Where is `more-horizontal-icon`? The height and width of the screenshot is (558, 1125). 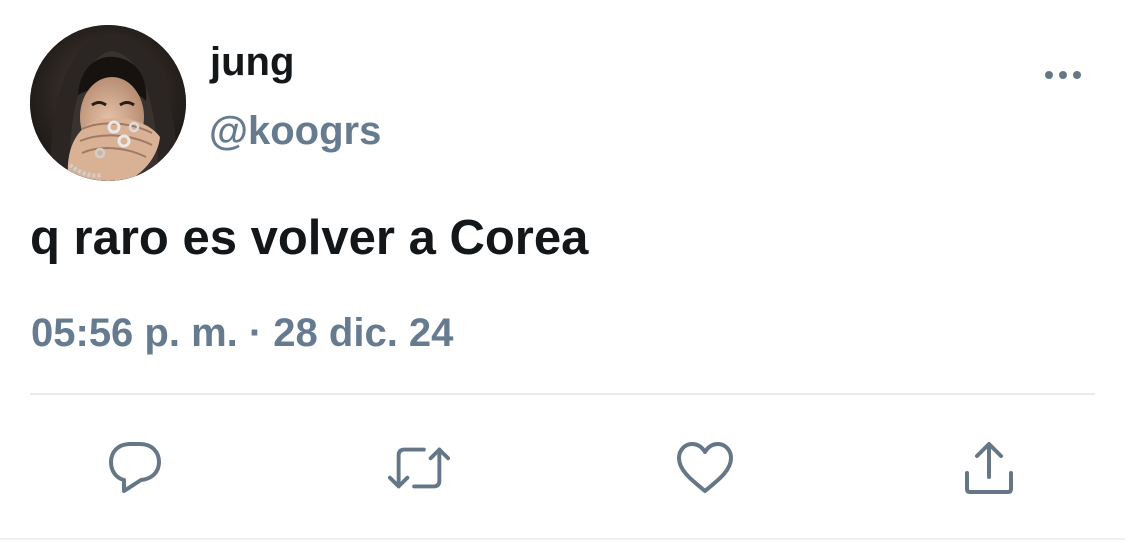 more-horizontal-icon is located at coordinates (1063, 75).